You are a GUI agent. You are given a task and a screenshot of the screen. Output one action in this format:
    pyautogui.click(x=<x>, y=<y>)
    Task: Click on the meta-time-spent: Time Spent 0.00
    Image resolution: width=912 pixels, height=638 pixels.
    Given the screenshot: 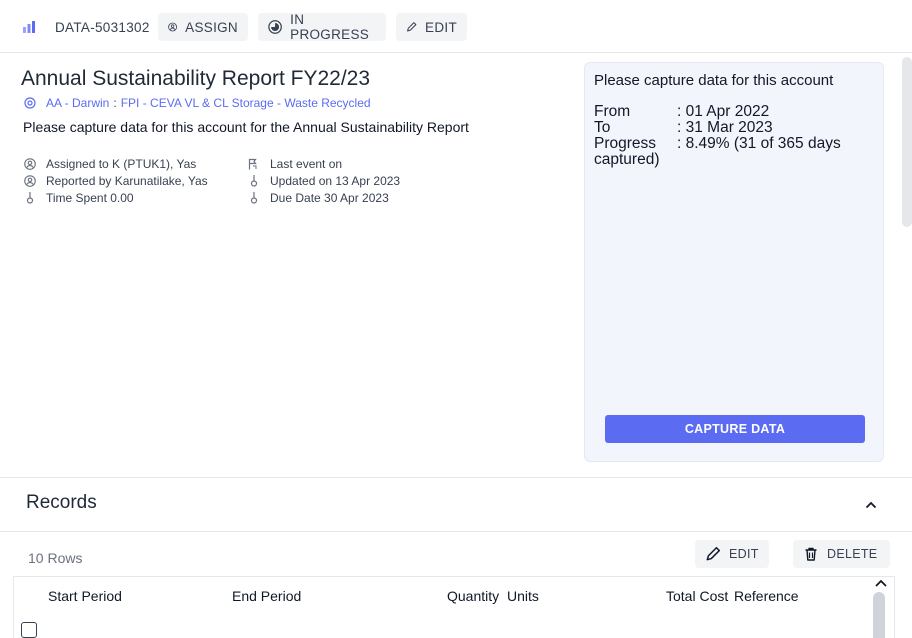 What is the action you would take?
    pyautogui.click(x=79, y=198)
    